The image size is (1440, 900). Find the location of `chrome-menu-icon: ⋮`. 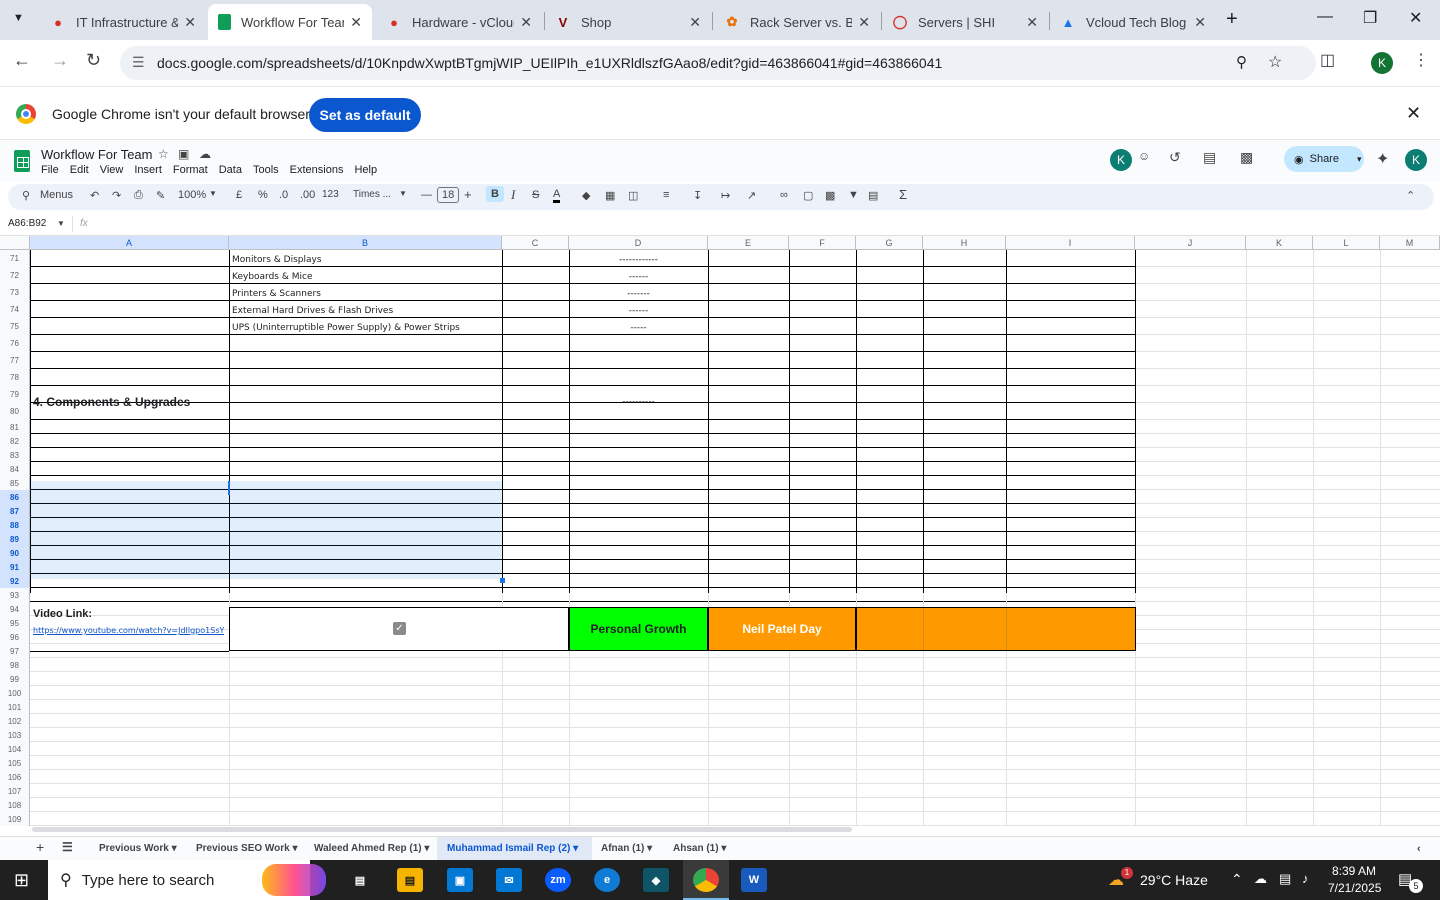

chrome-menu-icon: ⋮ is located at coordinates (1421, 60).